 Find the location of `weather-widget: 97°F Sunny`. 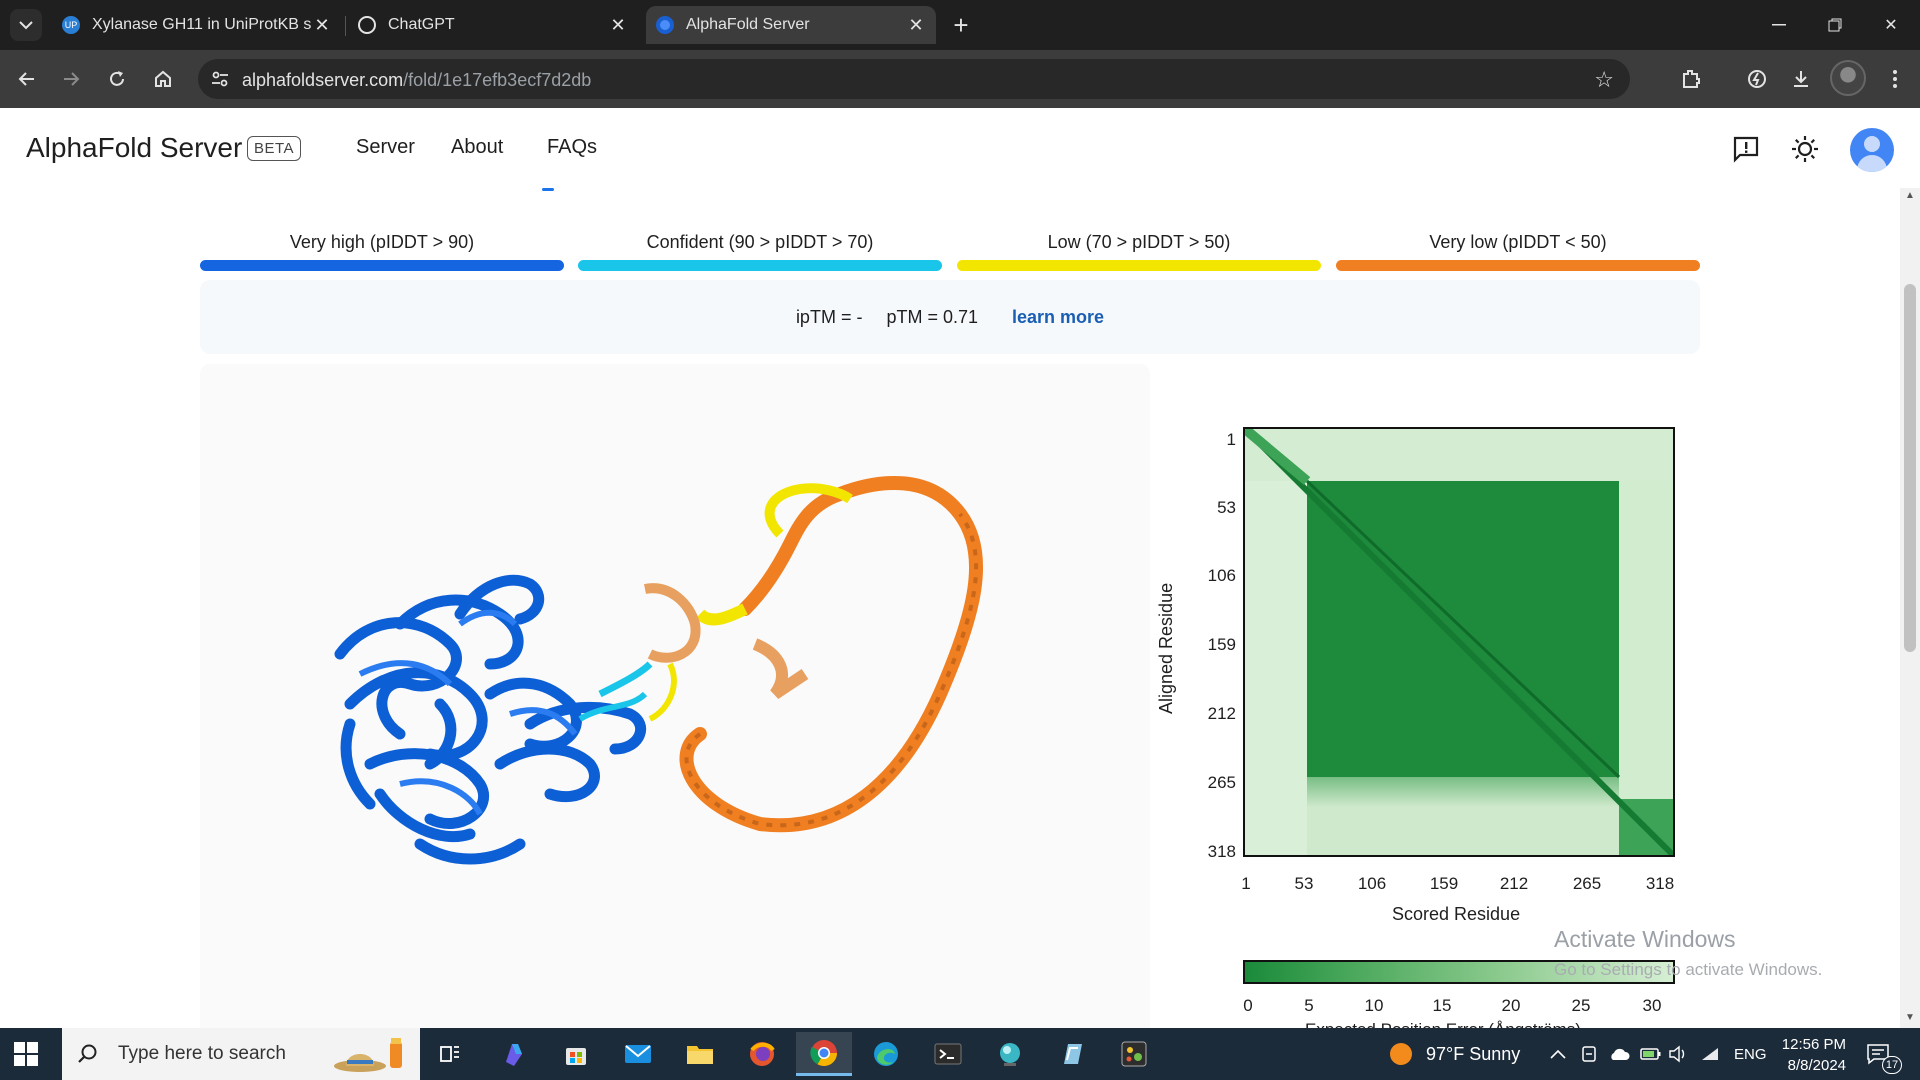

weather-widget: 97°F Sunny is located at coordinates (1454, 1054).